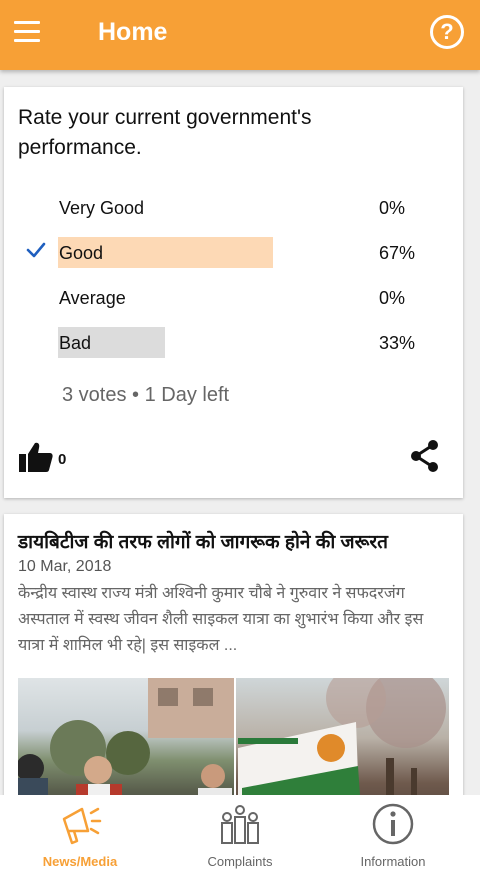 The height and width of the screenshot is (883, 480). What do you see at coordinates (240, 824) in the screenshot?
I see `complaints-icon` at bounding box center [240, 824].